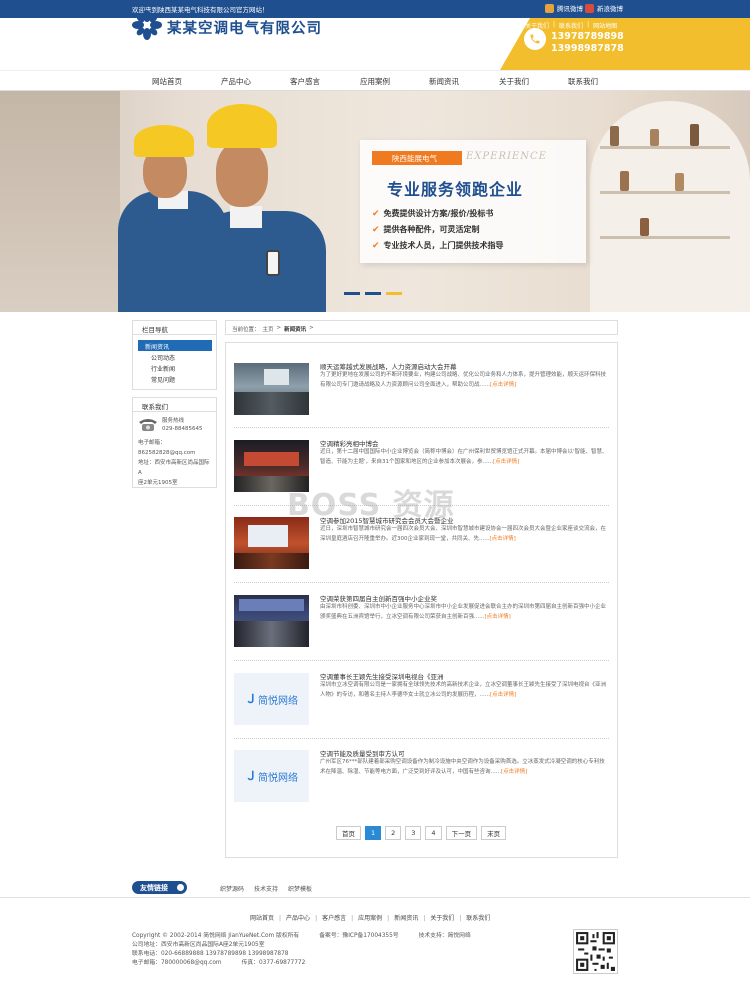 This screenshot has height=996, width=750. Describe the element at coordinates (494, 833) in the screenshot. I see `page-last-button: 末页` at that location.